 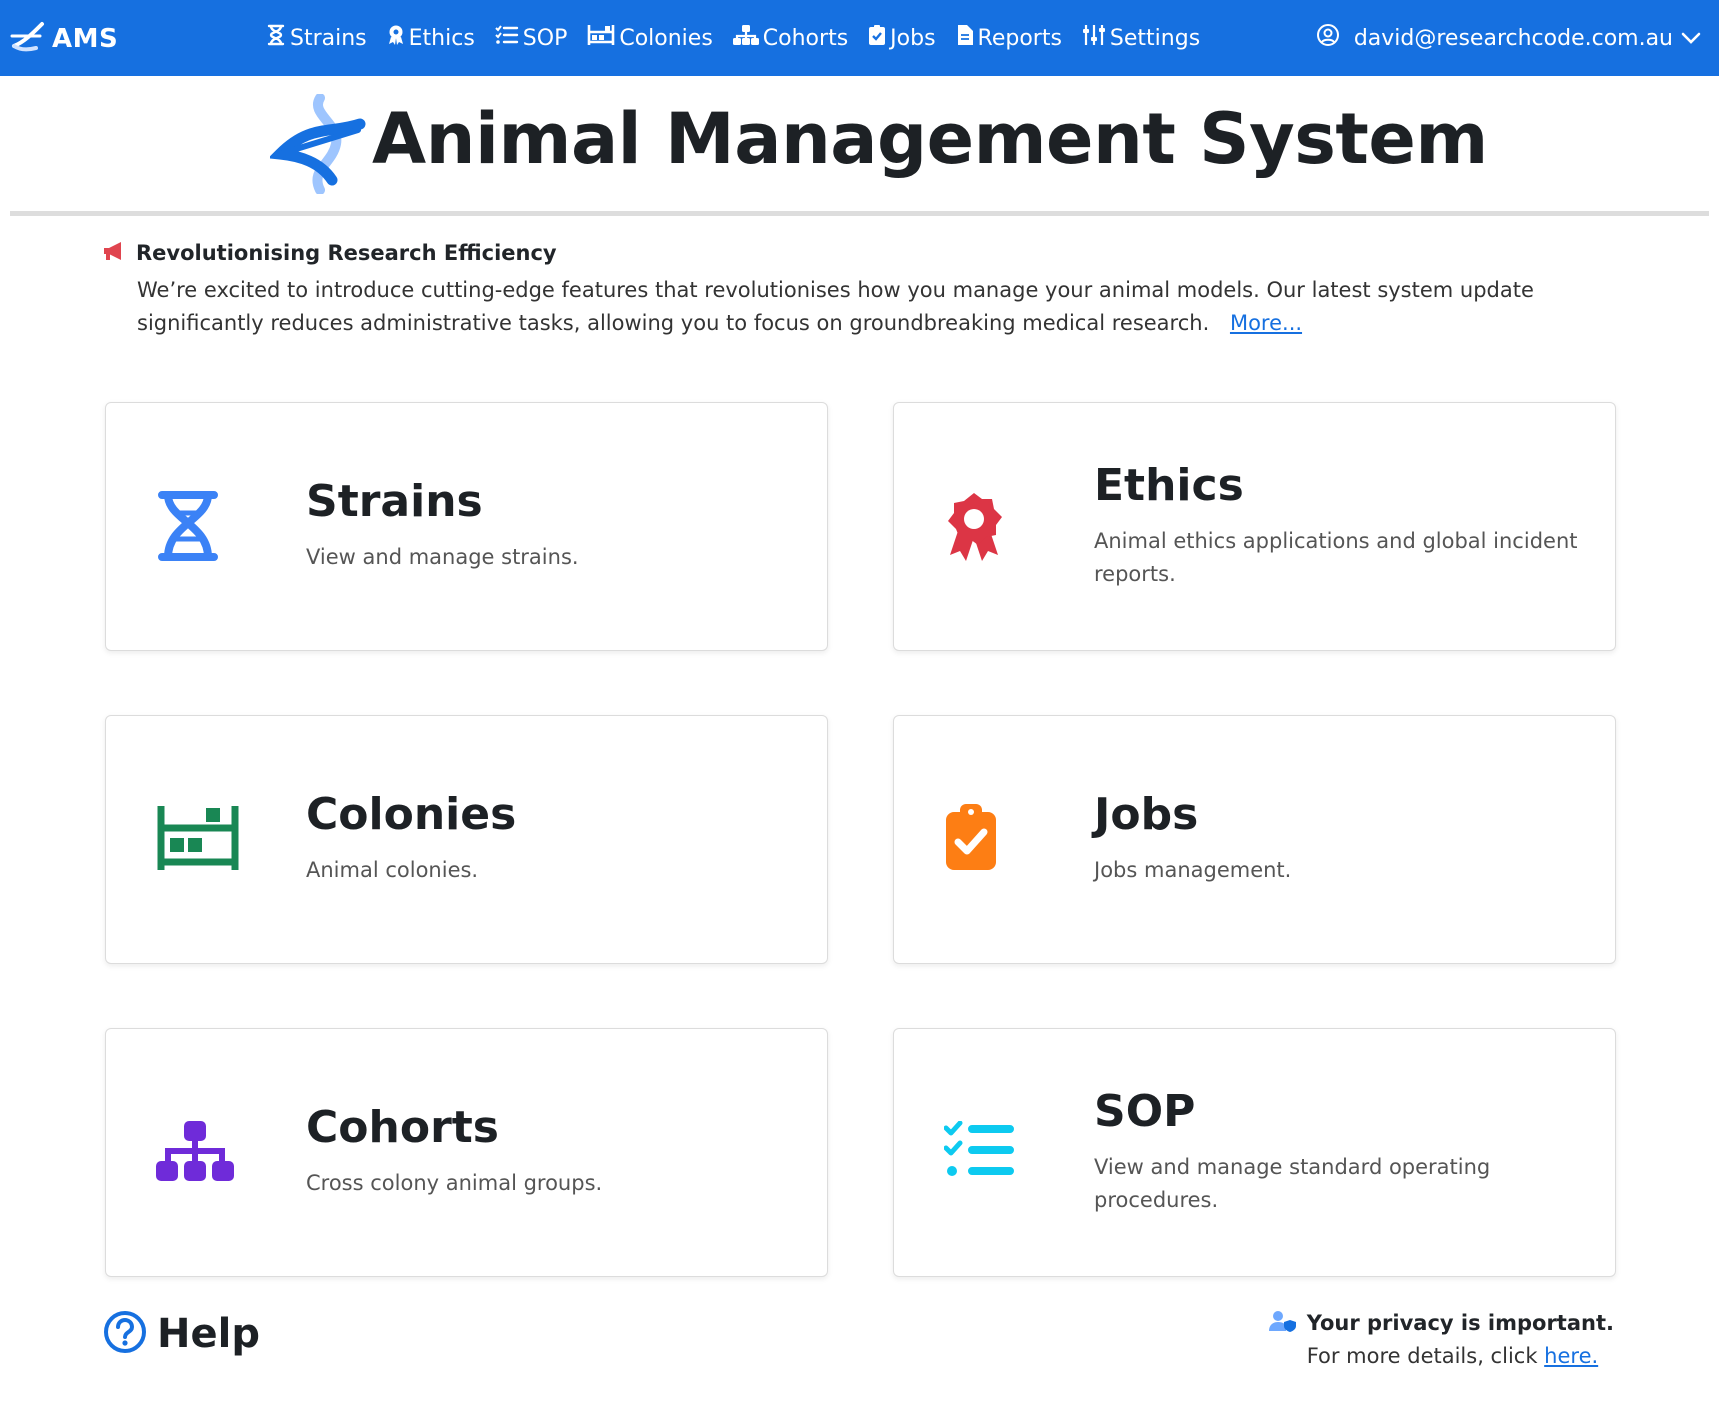 I want to click on card-cohorts: Cohorts Cross colony animal groups., so click(x=466, y=1152).